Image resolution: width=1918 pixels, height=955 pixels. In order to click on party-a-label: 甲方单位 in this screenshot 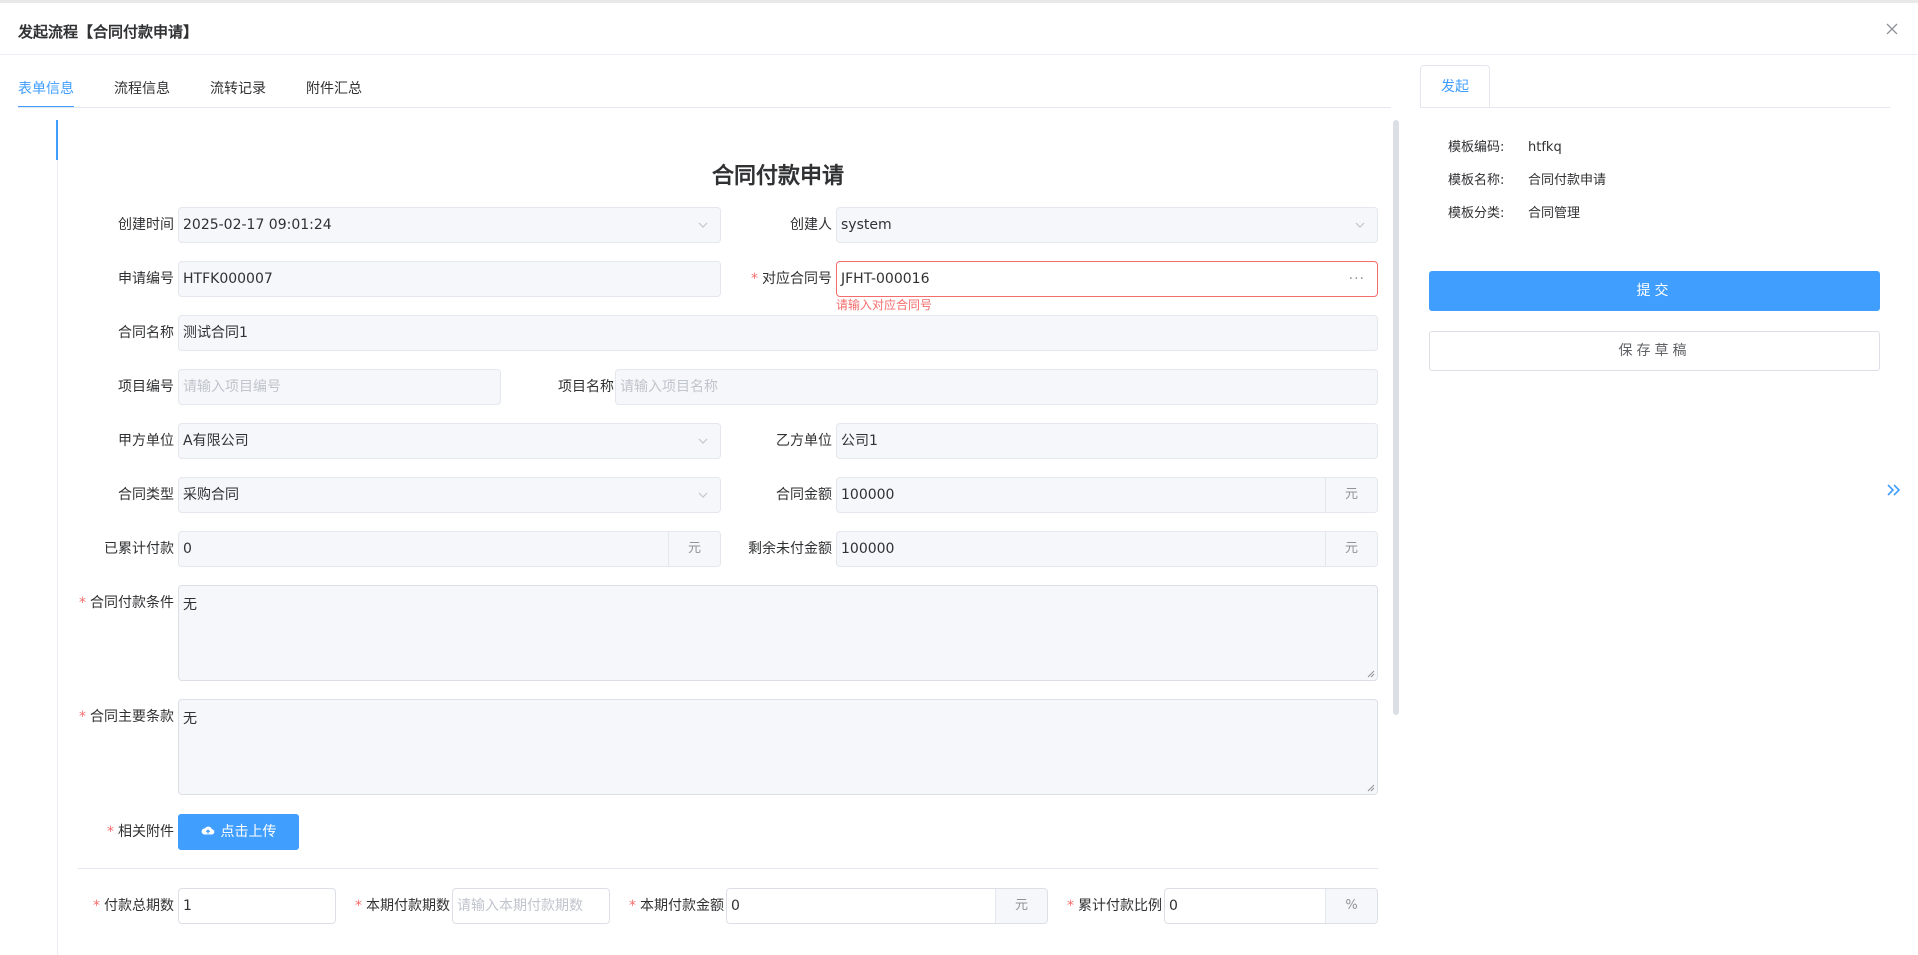, I will do `click(146, 441)`.